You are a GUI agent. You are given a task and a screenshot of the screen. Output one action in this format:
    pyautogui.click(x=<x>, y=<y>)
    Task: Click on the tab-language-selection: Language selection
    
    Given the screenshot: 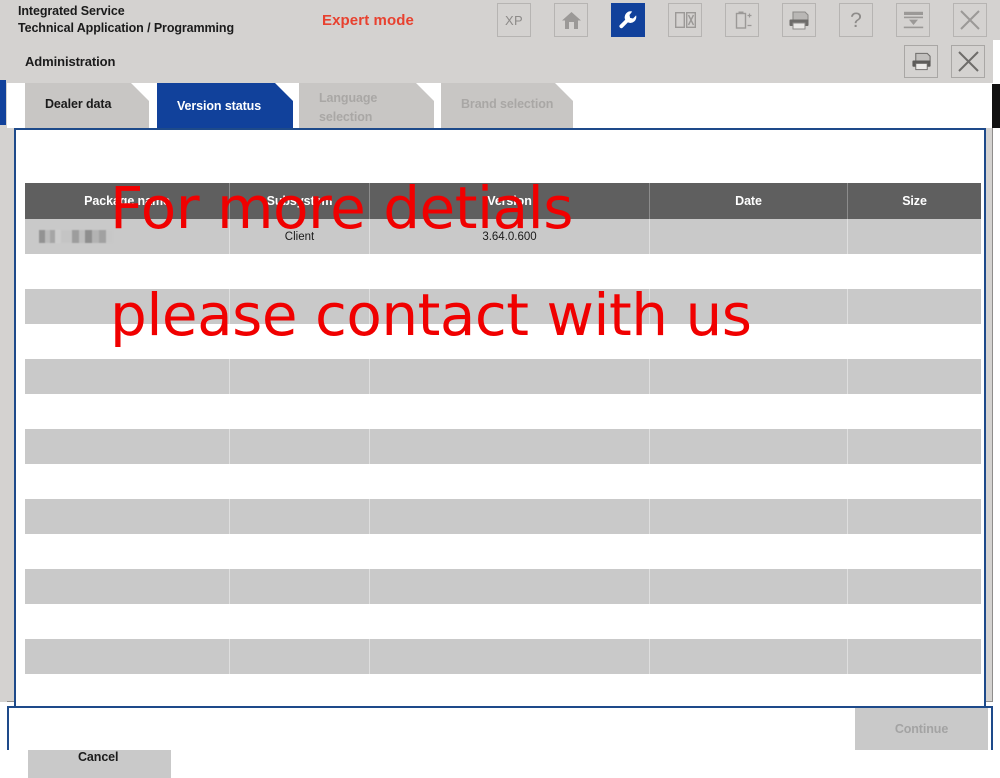 What is the action you would take?
    pyautogui.click(x=366, y=105)
    